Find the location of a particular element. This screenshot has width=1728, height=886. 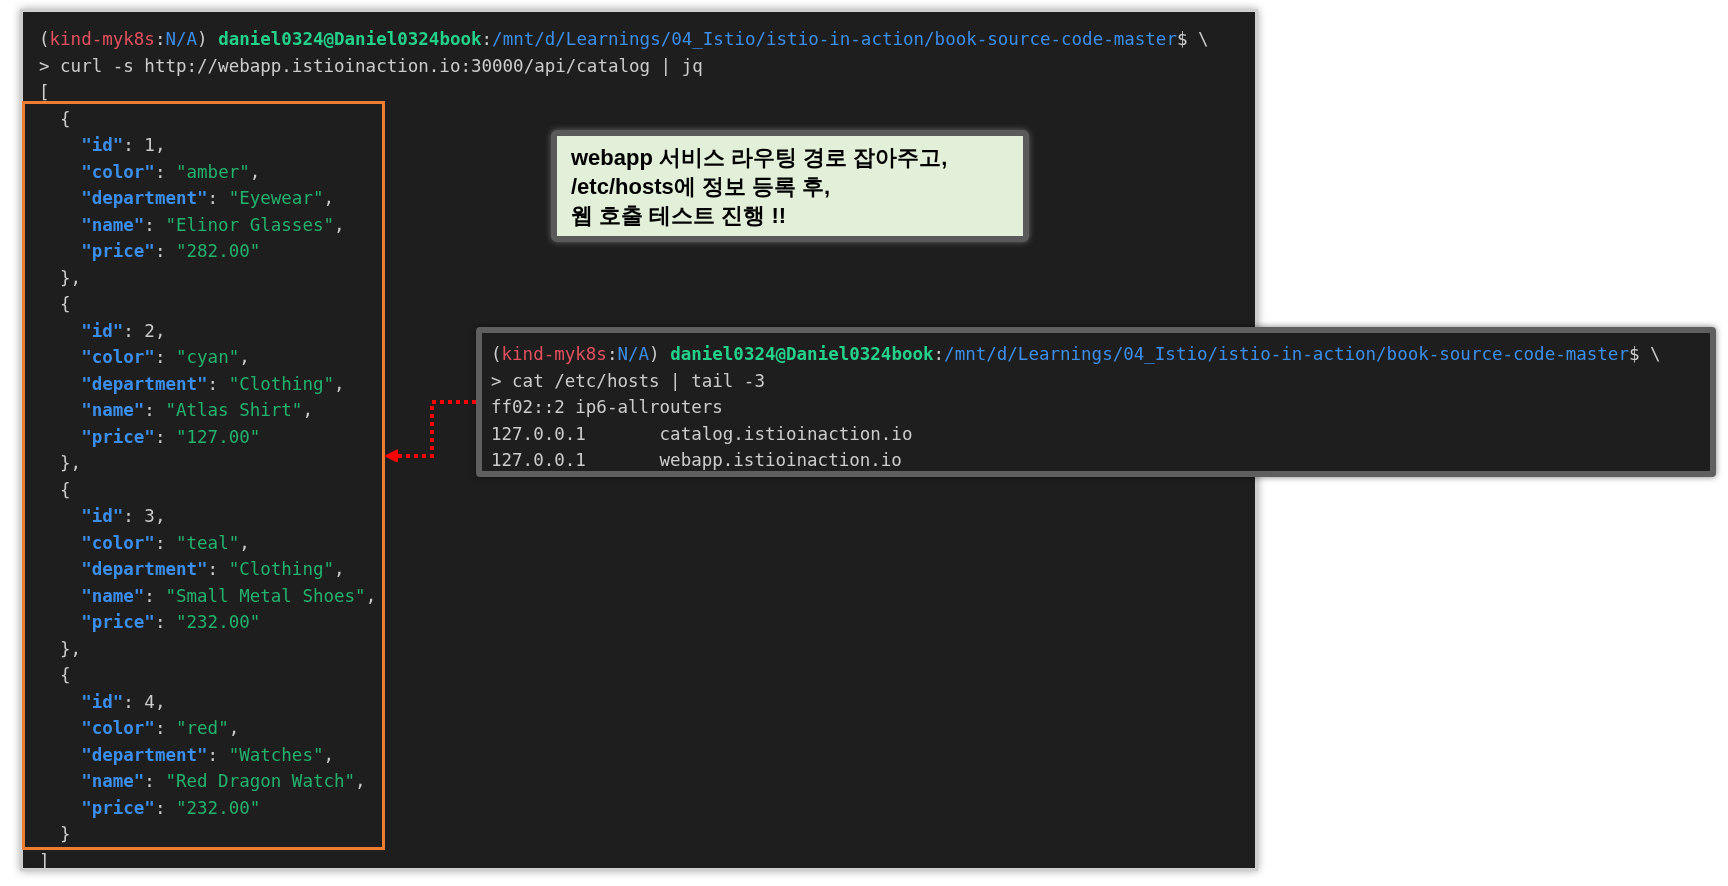

terminal-line: 127.0.0.1 catalog.istioinaction.io is located at coordinates (702, 434).